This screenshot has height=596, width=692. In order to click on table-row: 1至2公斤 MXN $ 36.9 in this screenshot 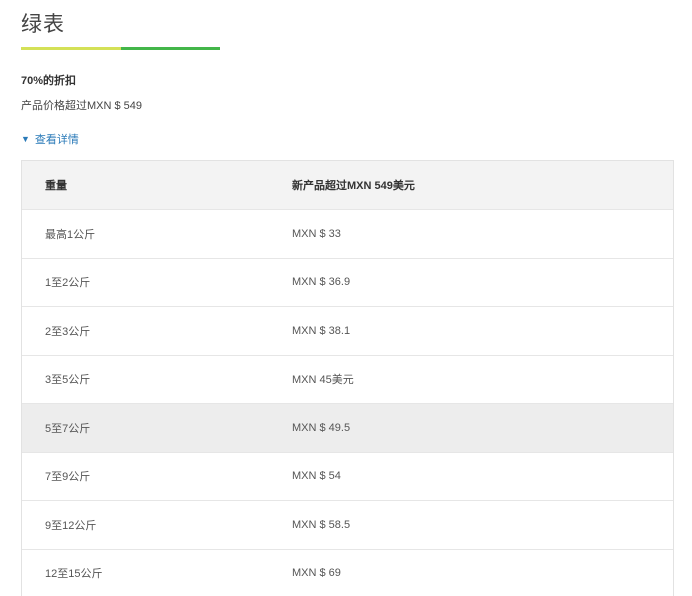, I will do `click(347, 281)`.